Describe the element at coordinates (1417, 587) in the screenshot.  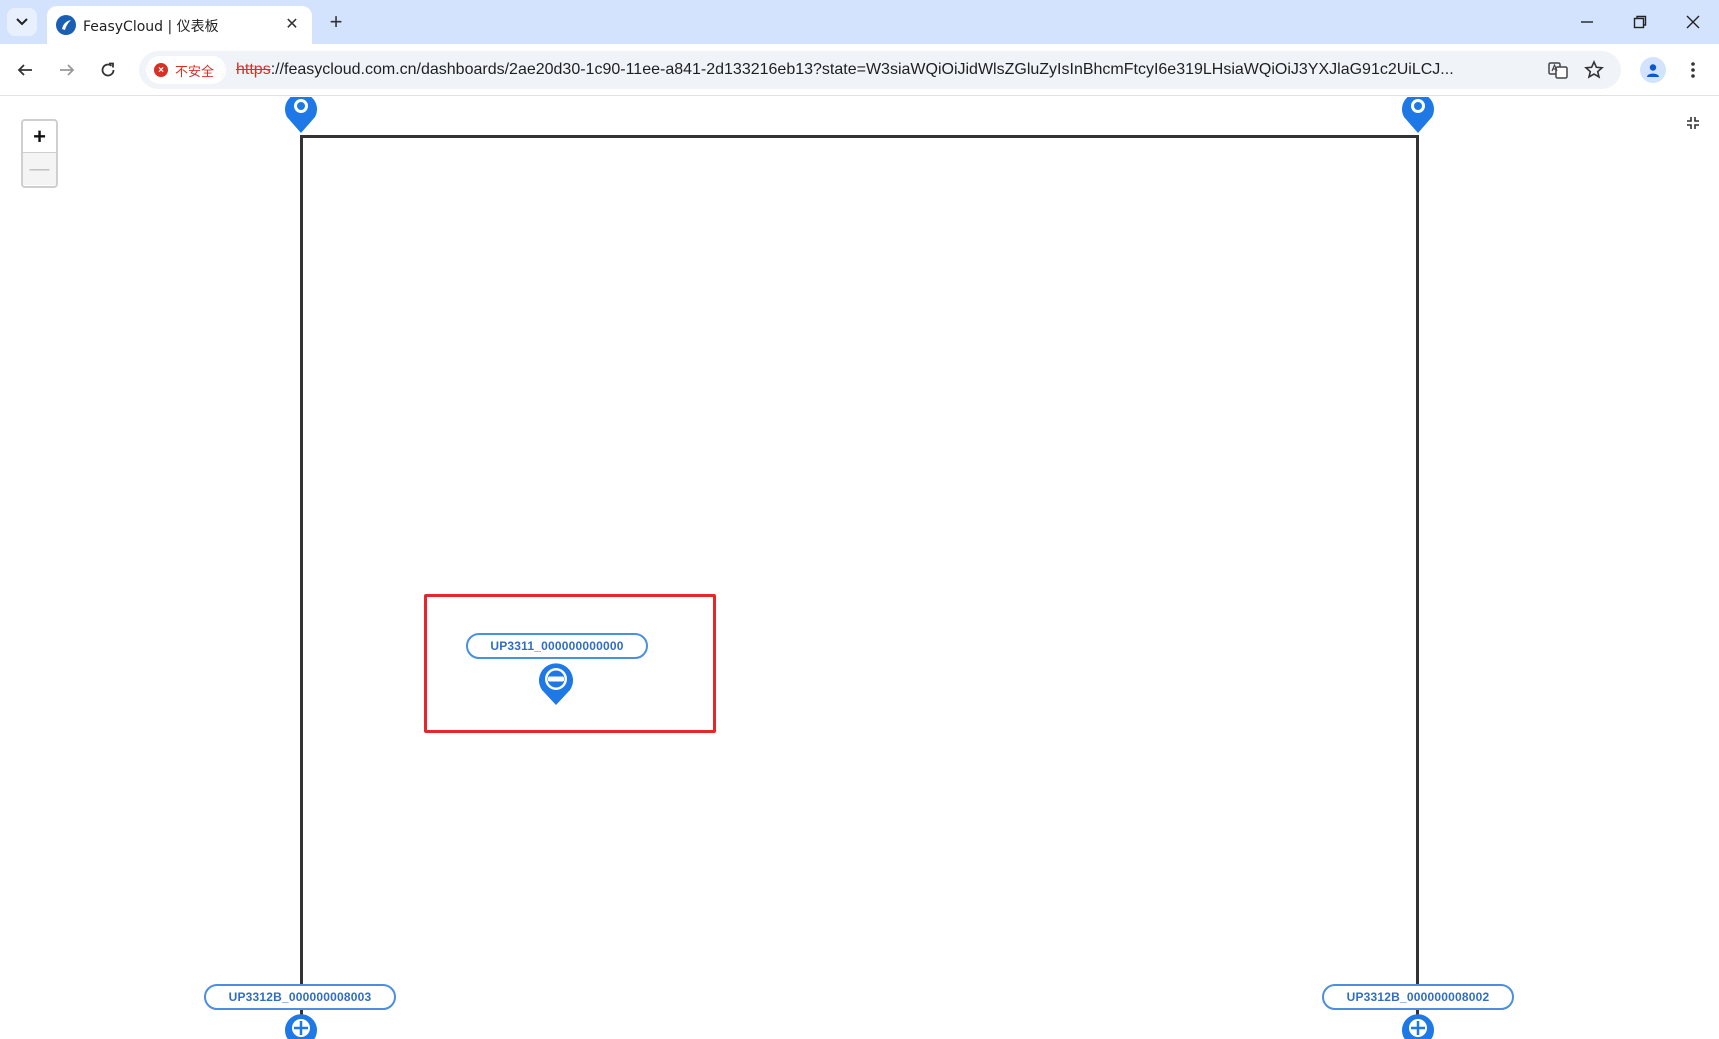
I see `right-wire` at that location.